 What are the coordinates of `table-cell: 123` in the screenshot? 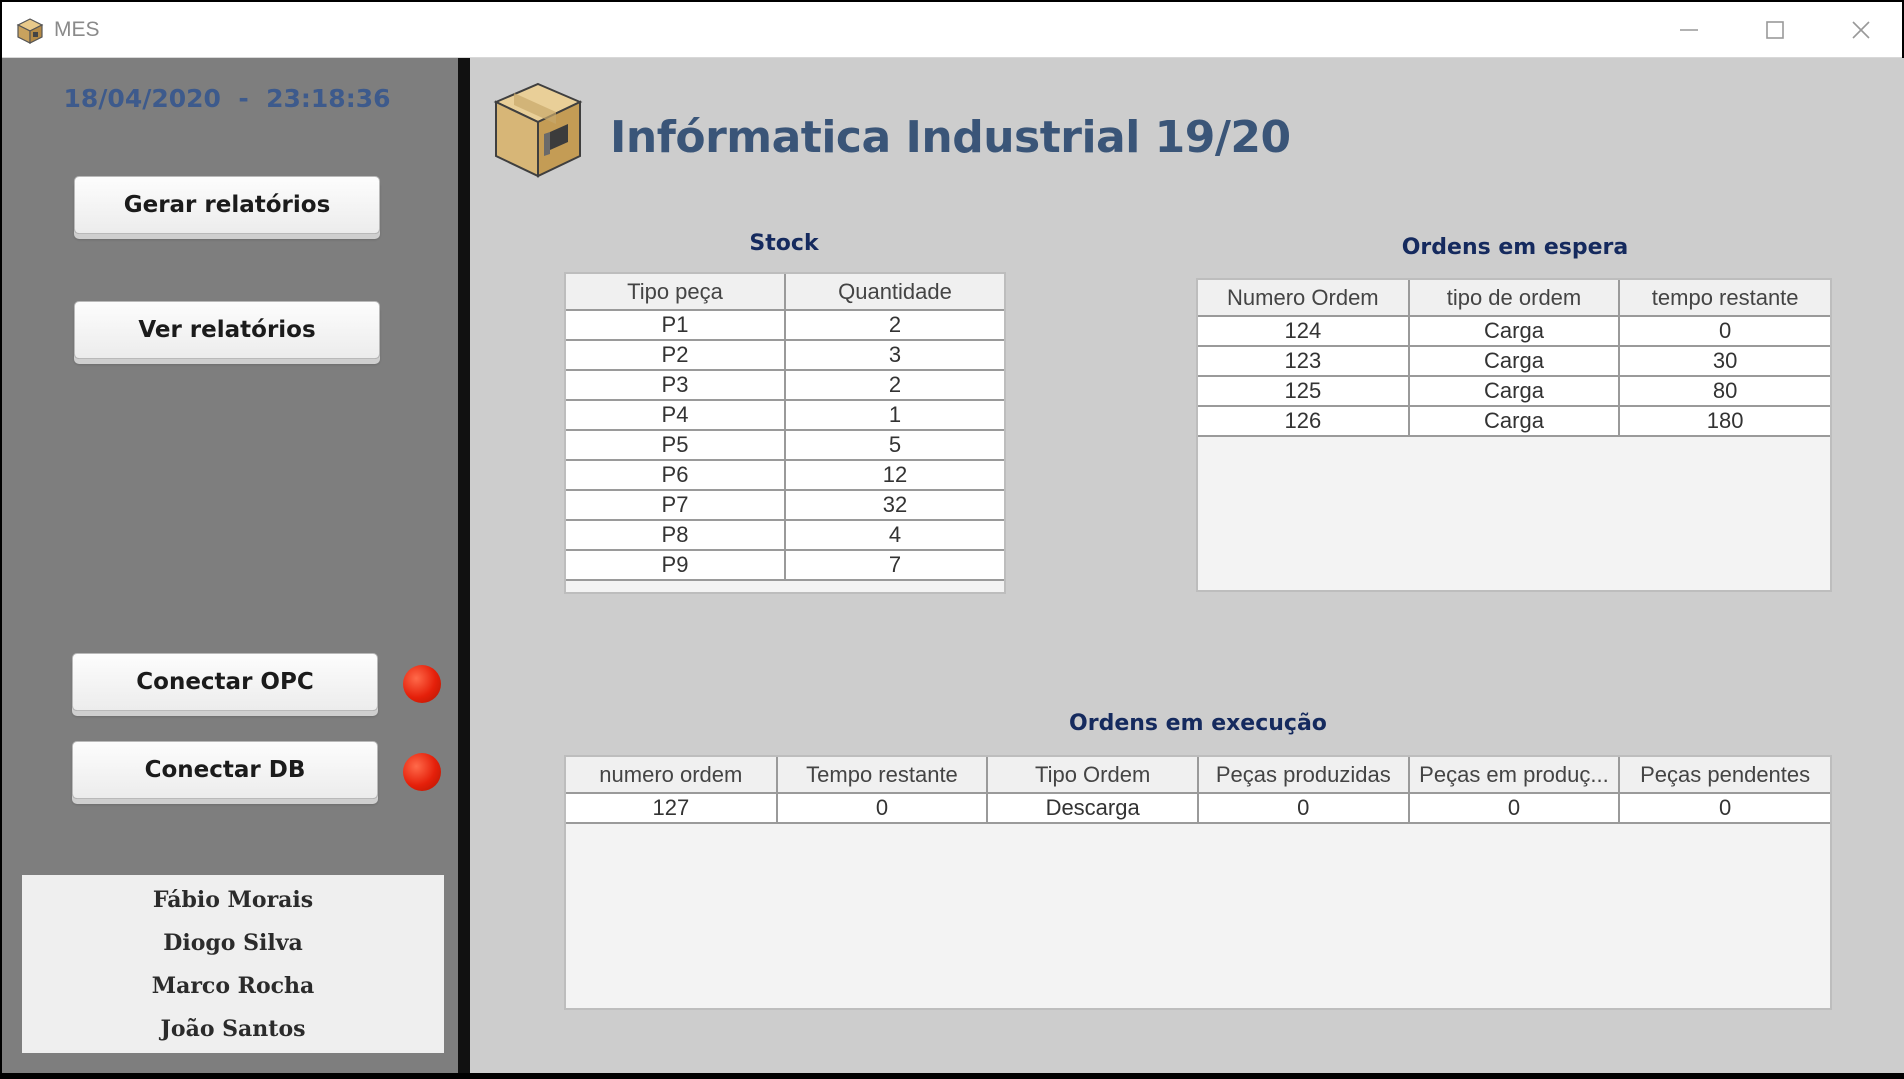 It's located at (1304, 361).